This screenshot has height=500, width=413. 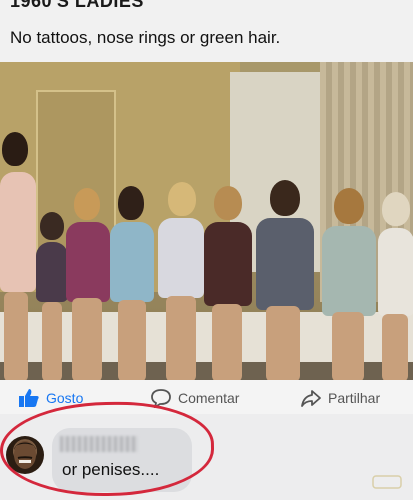 I want to click on watermark-icon, so click(x=387, y=482).